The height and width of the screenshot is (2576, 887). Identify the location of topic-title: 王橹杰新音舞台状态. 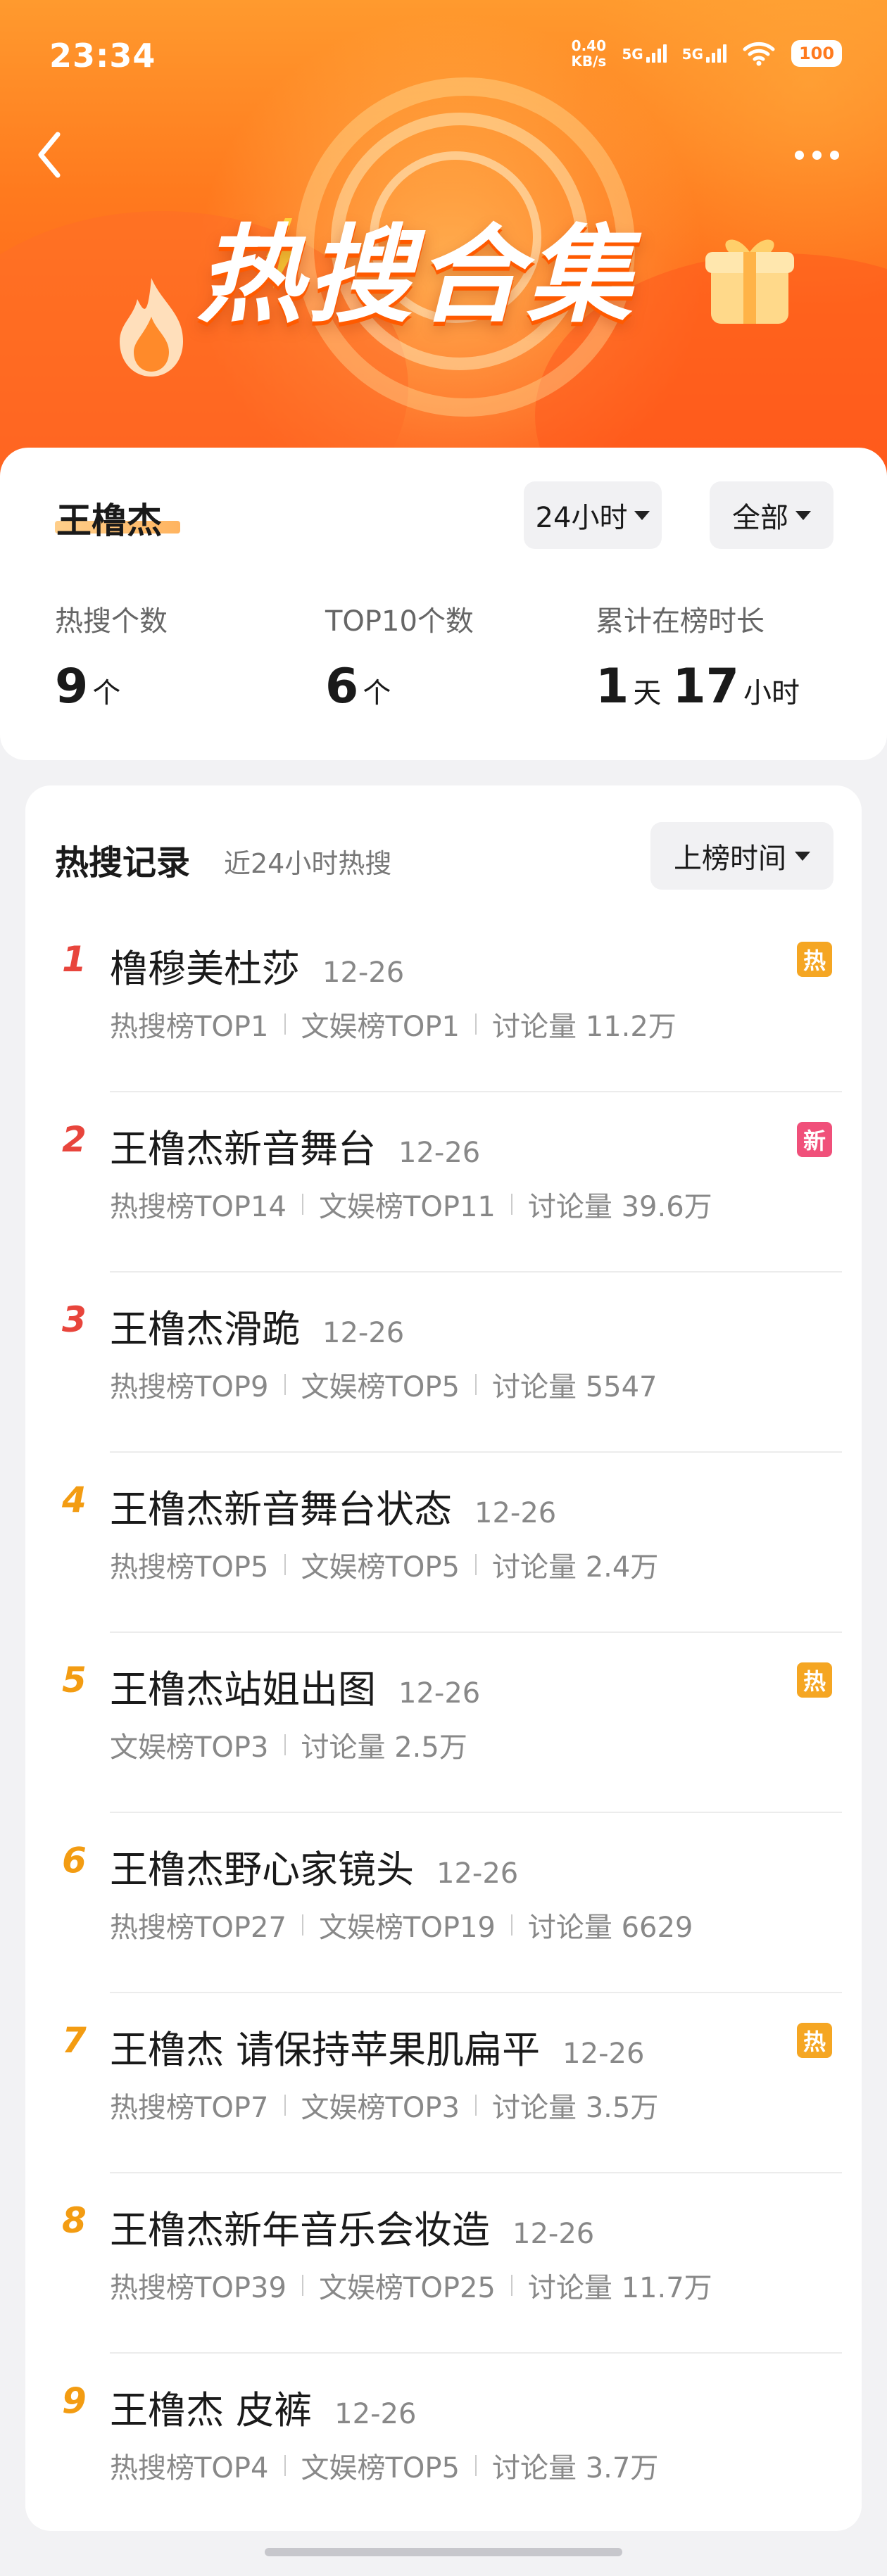
(281, 1509).